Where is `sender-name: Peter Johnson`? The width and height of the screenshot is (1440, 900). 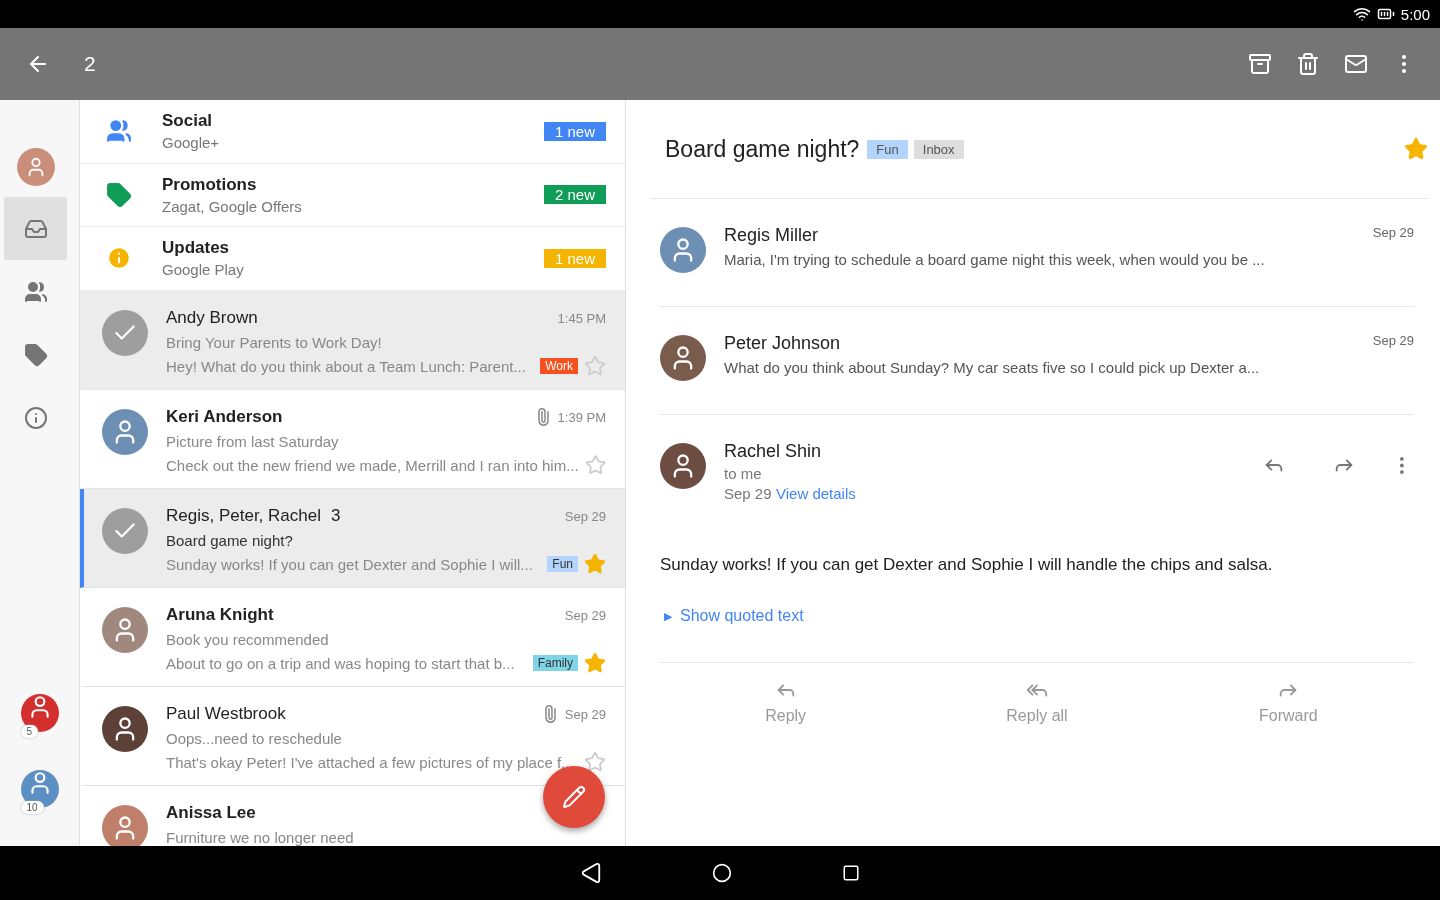 sender-name: Peter Johnson is located at coordinates (783, 343).